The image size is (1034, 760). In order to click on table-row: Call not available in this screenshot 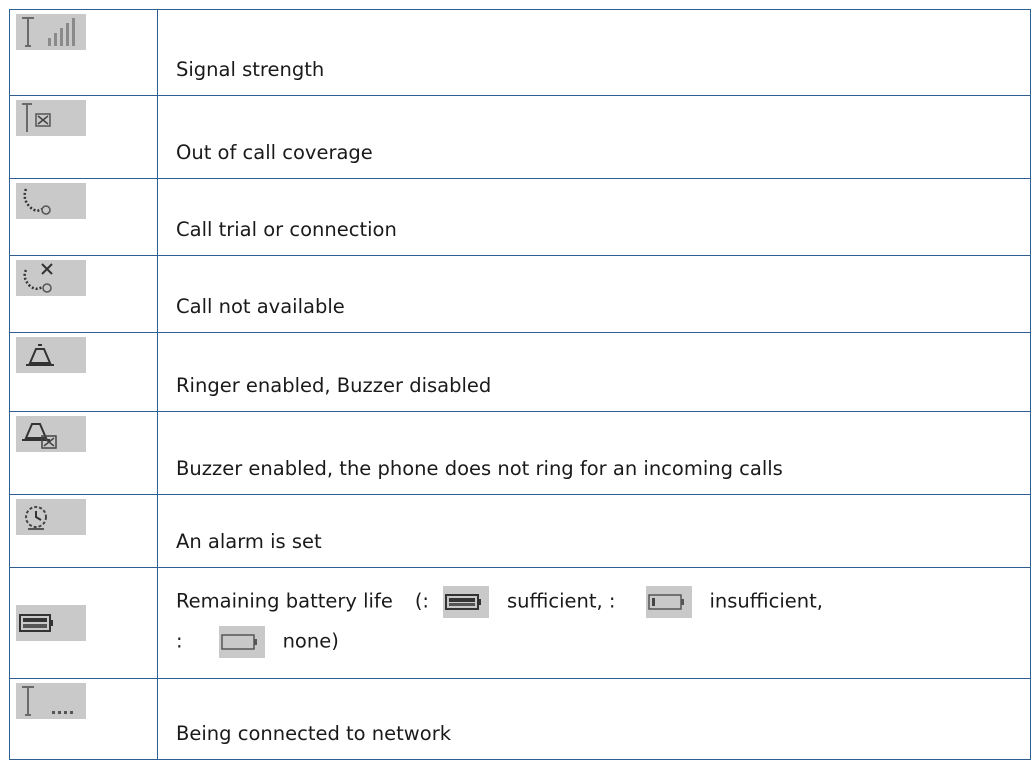, I will do `click(520, 293)`.